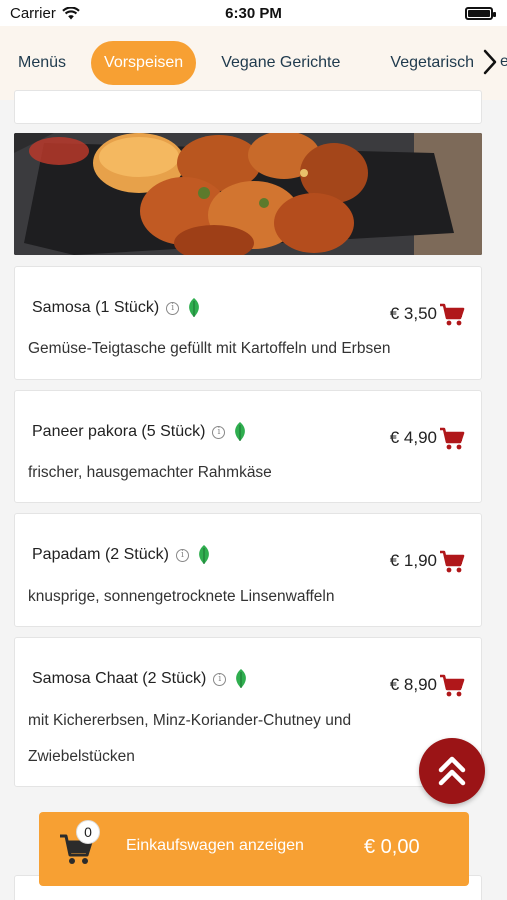  Describe the element at coordinates (392, 847) in the screenshot. I see `cart-total: € 0,00` at that location.